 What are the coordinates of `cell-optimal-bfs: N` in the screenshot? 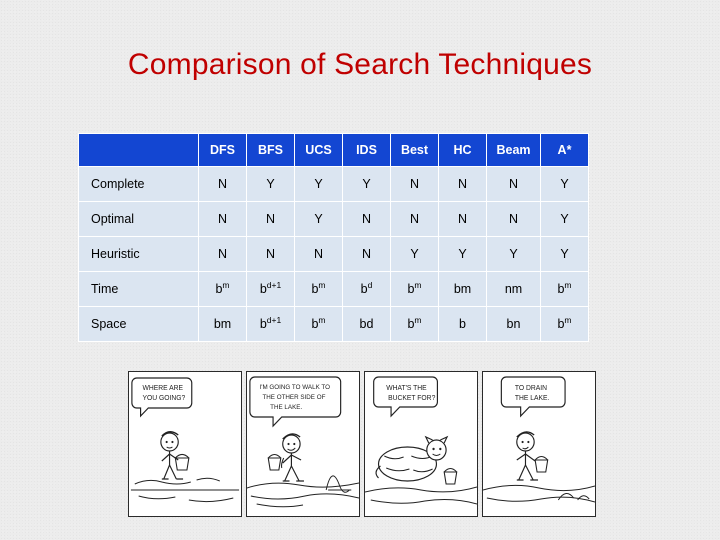 It's located at (270, 219).